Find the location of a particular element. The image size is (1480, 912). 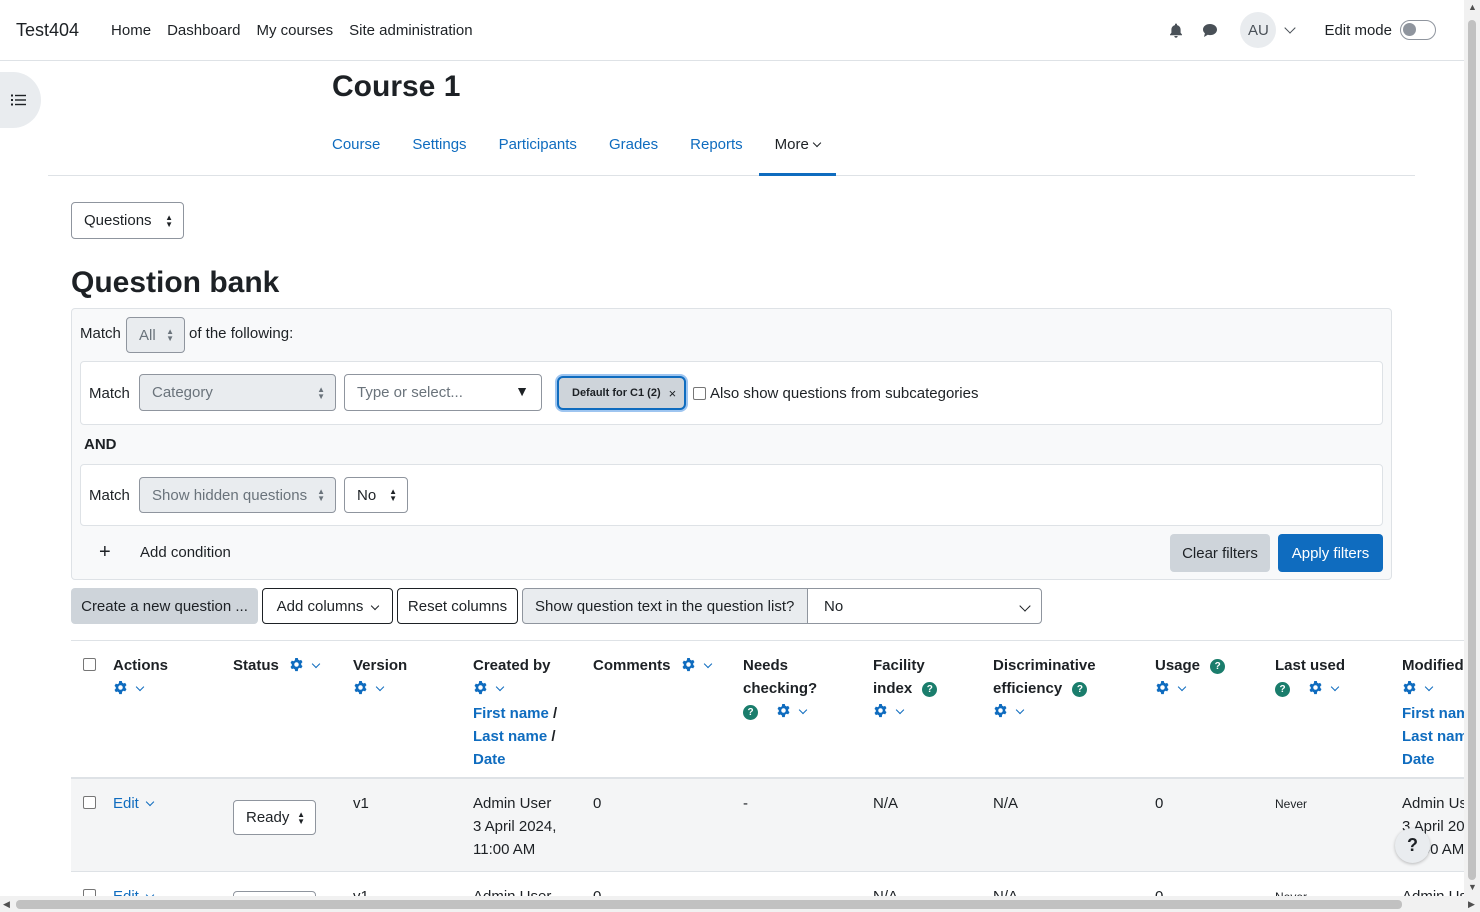

scroll-down-arrow-icon: ▼ is located at coordinates (1472, 887).